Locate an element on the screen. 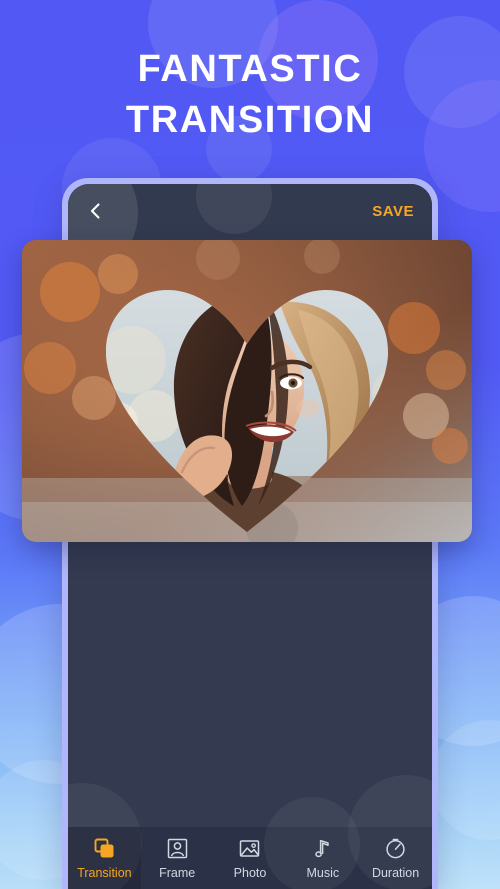 The height and width of the screenshot is (889, 500). nav-item-duration: Duration is located at coordinates (395, 858).